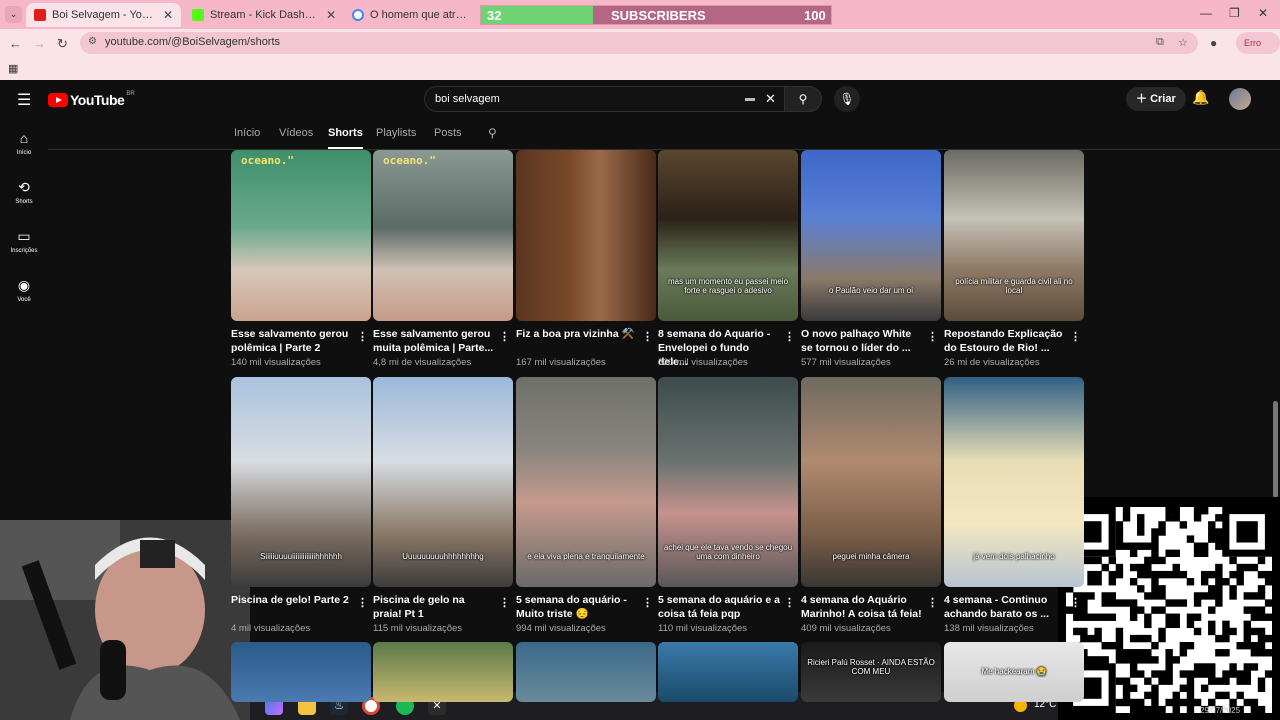 The height and width of the screenshot is (720, 1280). I want to click on error-status-button: Erro ⋮, so click(1258, 51).